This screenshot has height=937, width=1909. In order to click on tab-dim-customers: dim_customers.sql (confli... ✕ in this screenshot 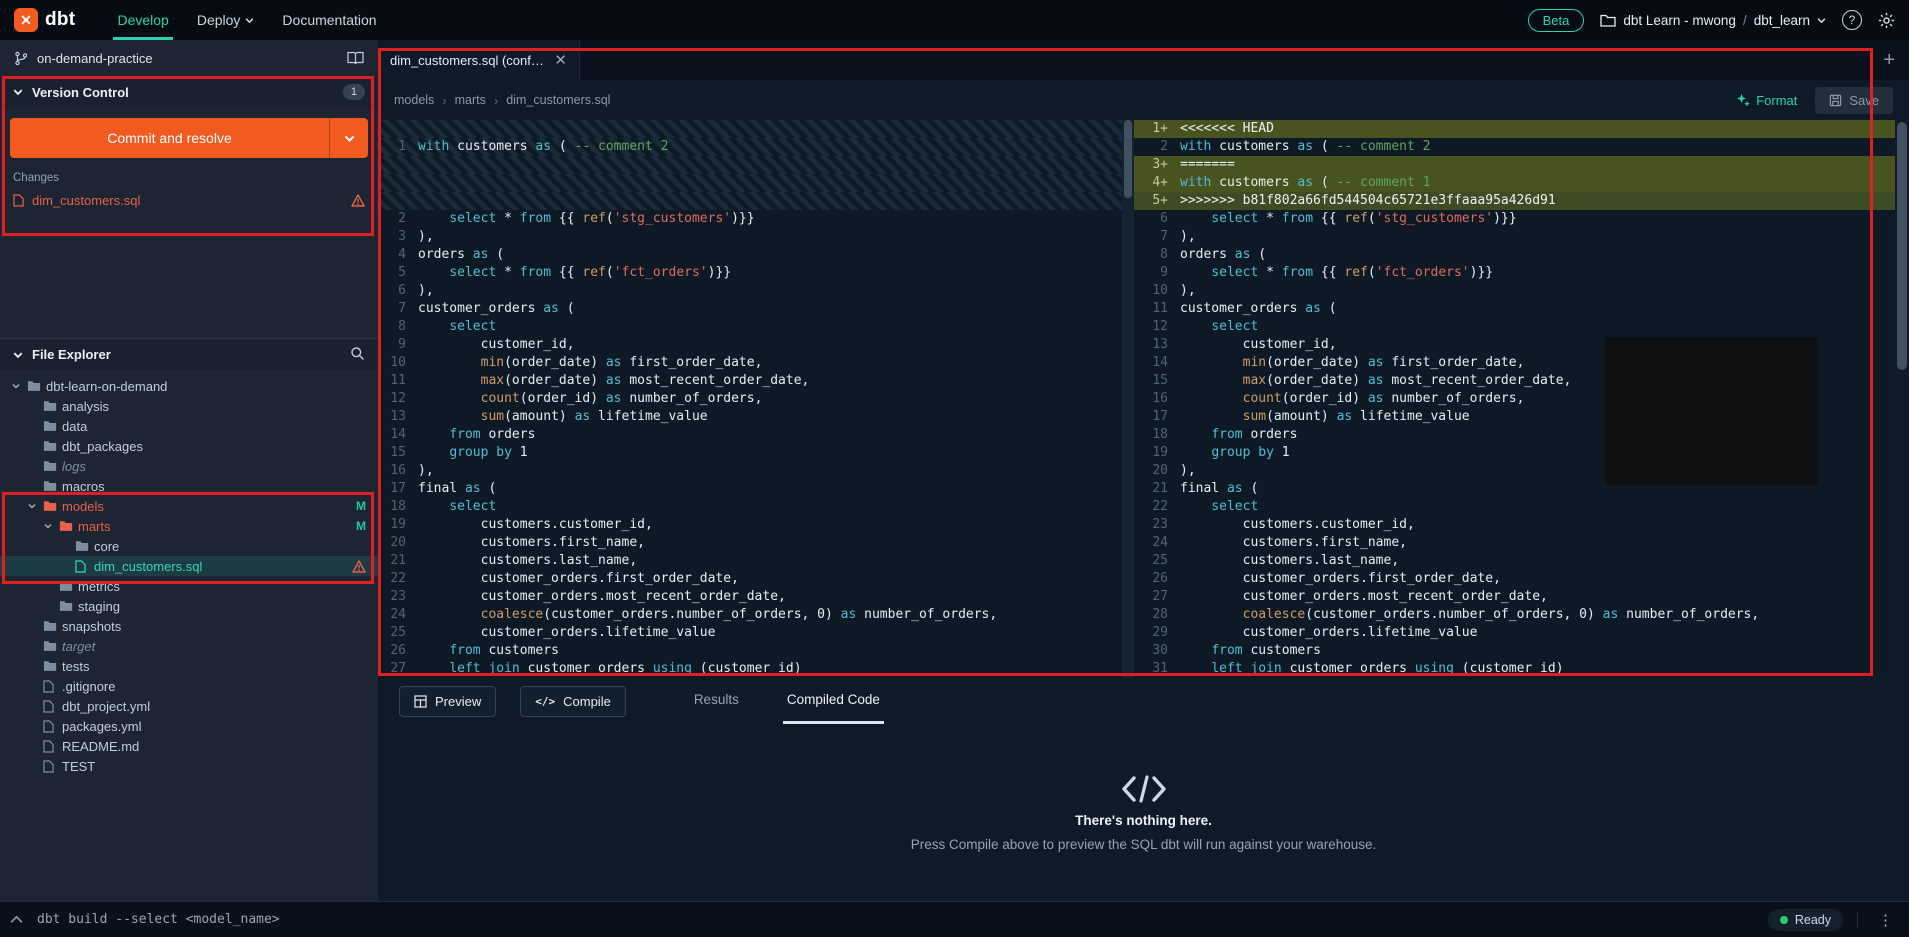, I will do `click(479, 60)`.